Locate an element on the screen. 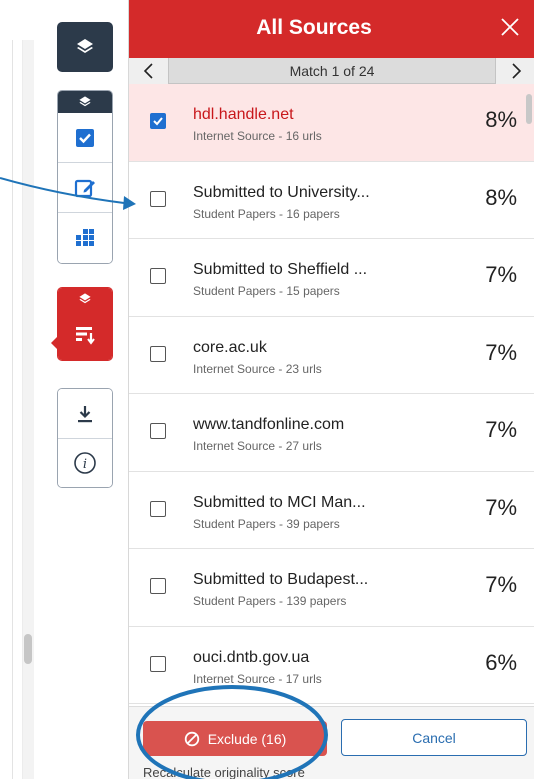 Image resolution: width=534 pixels, height=779 pixels. source-subtitle: Internet Source - 27 urls is located at coordinates (257, 446).